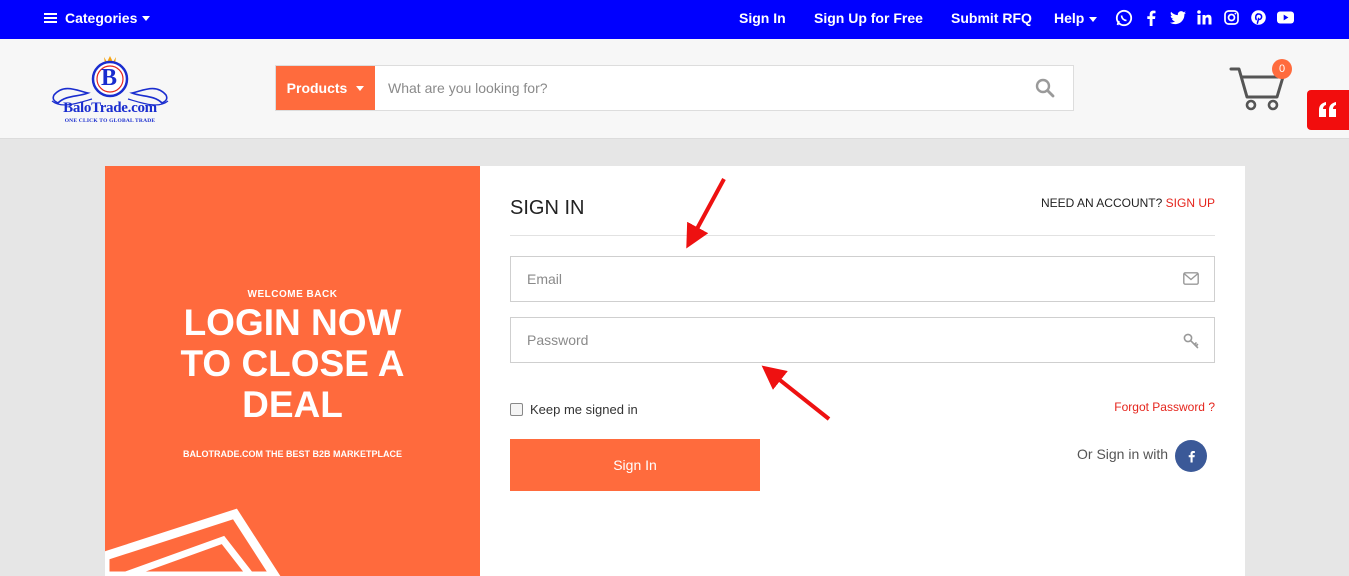 The width and height of the screenshot is (1349, 576). What do you see at coordinates (1282, 69) in the screenshot?
I see `cart-count-badge: 0` at bounding box center [1282, 69].